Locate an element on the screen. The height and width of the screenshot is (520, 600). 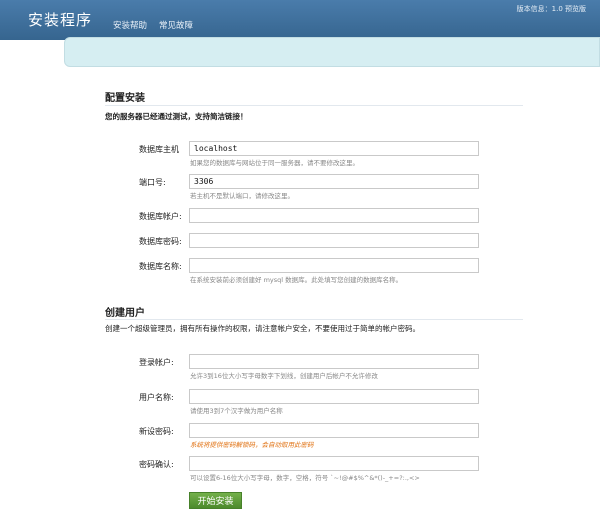
new-password-hint: 系统将提供密码解锁码，会自动取用此密码 is located at coordinates (252, 445).